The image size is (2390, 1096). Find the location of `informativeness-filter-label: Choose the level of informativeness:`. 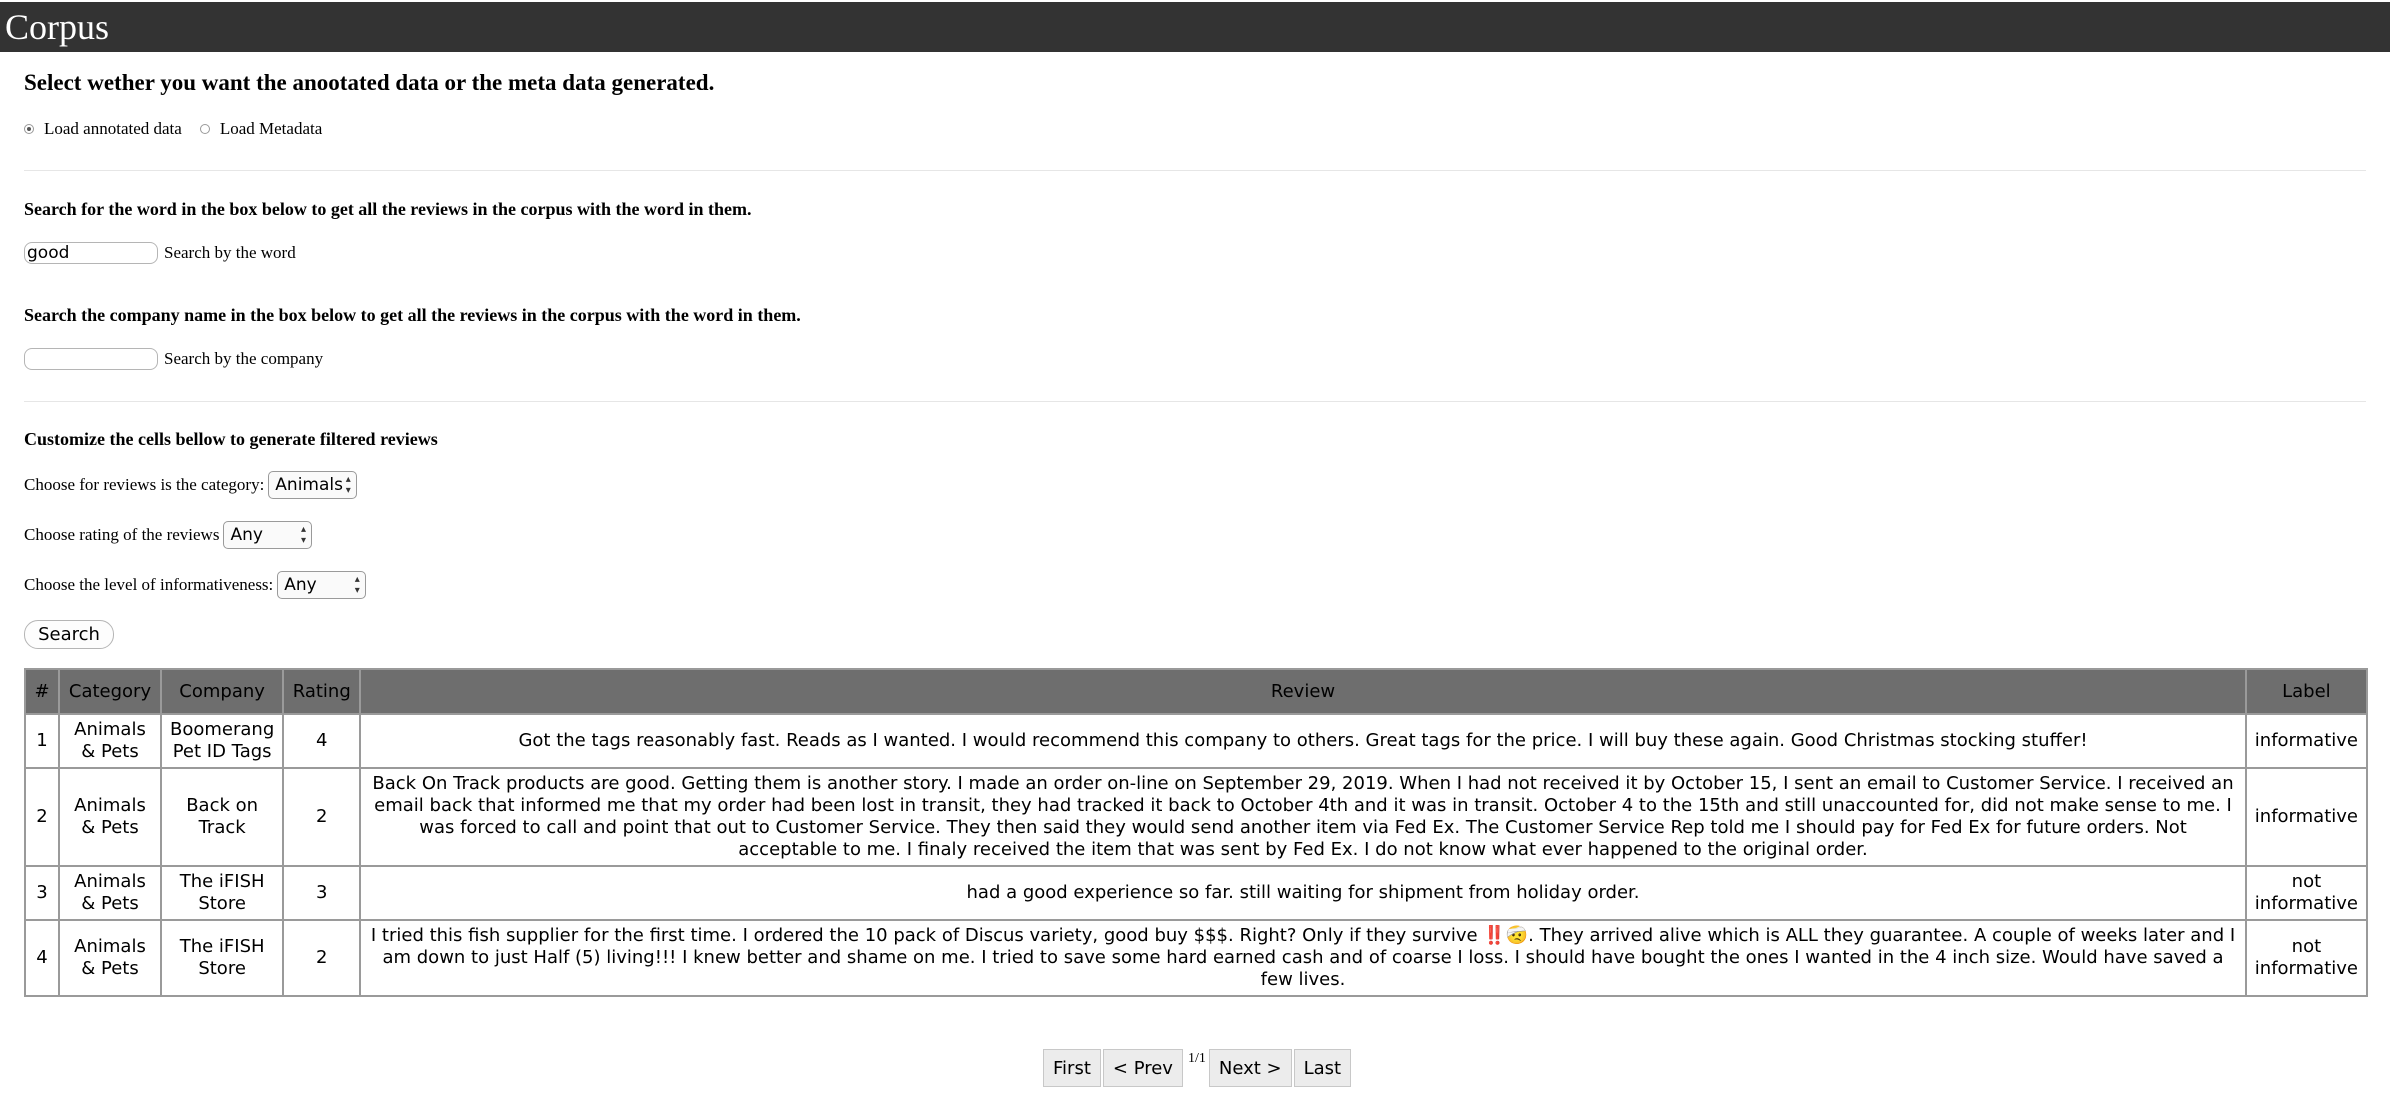

informativeness-filter-label: Choose the level of informativeness: is located at coordinates (149, 584).